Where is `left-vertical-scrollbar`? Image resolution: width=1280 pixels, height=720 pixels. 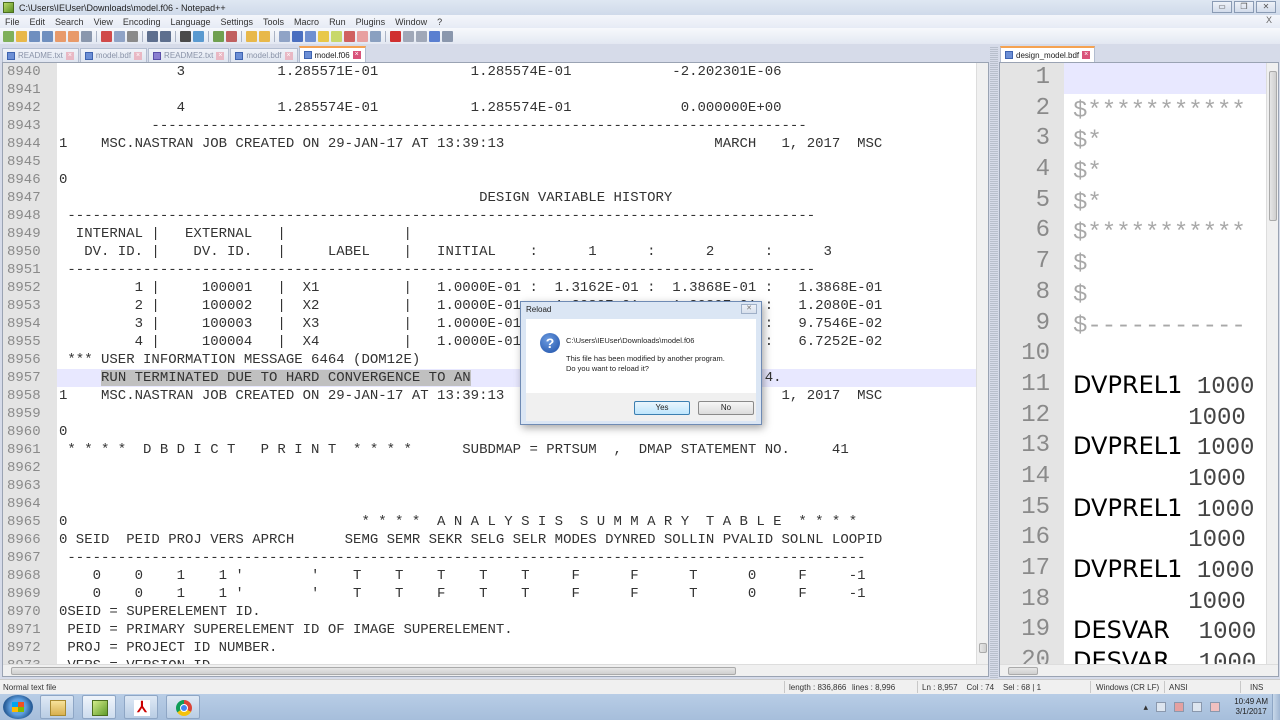
left-vertical-scrollbar is located at coordinates (982, 363).